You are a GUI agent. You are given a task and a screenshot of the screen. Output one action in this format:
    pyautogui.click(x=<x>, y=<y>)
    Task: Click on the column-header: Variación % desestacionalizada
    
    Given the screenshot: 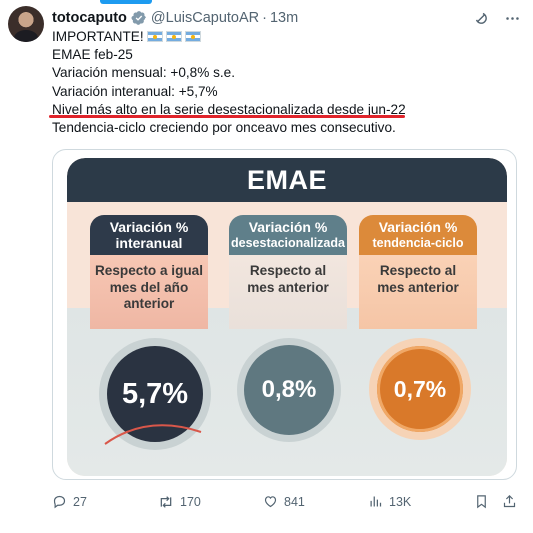 What is the action you would take?
    pyautogui.click(x=288, y=235)
    